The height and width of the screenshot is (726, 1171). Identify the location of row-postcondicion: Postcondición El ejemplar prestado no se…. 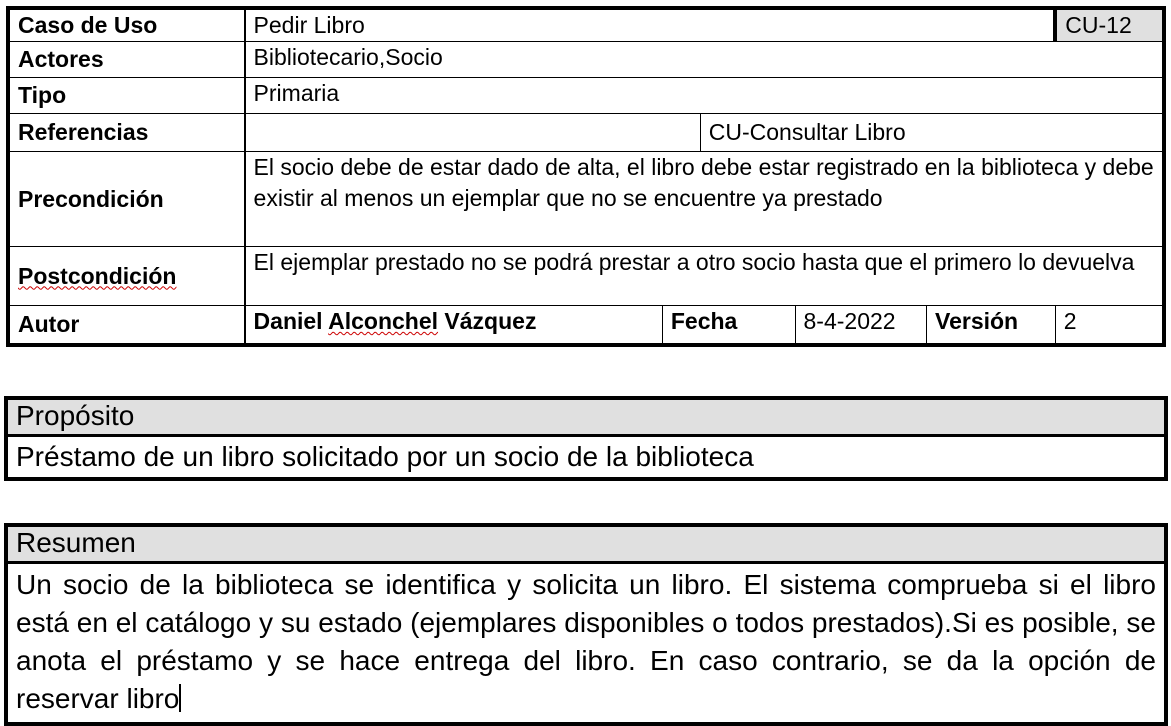
(586, 276).